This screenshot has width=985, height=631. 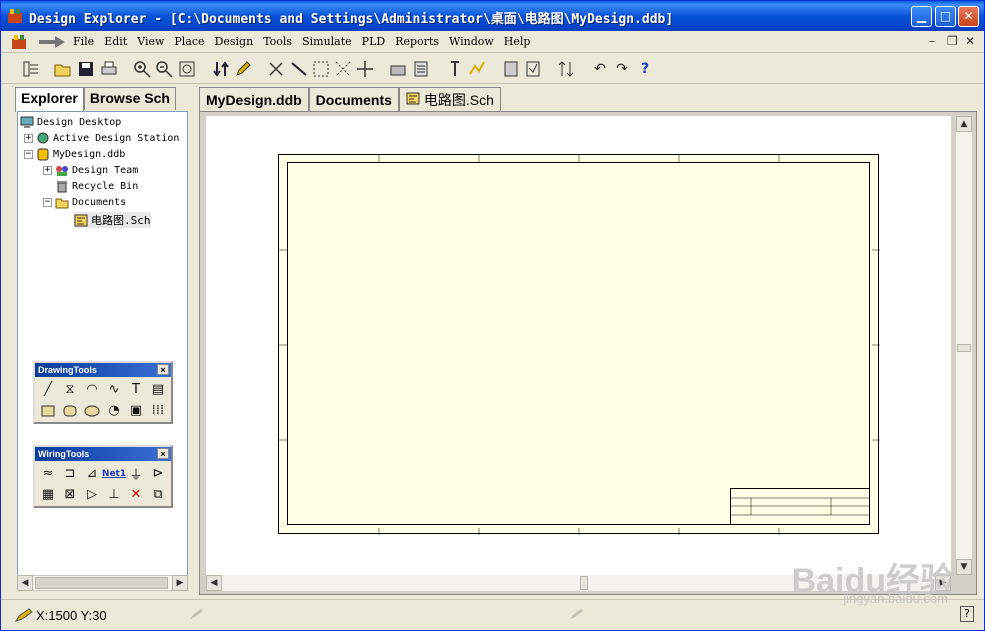 I want to click on sort-icon, so click(x=566, y=69).